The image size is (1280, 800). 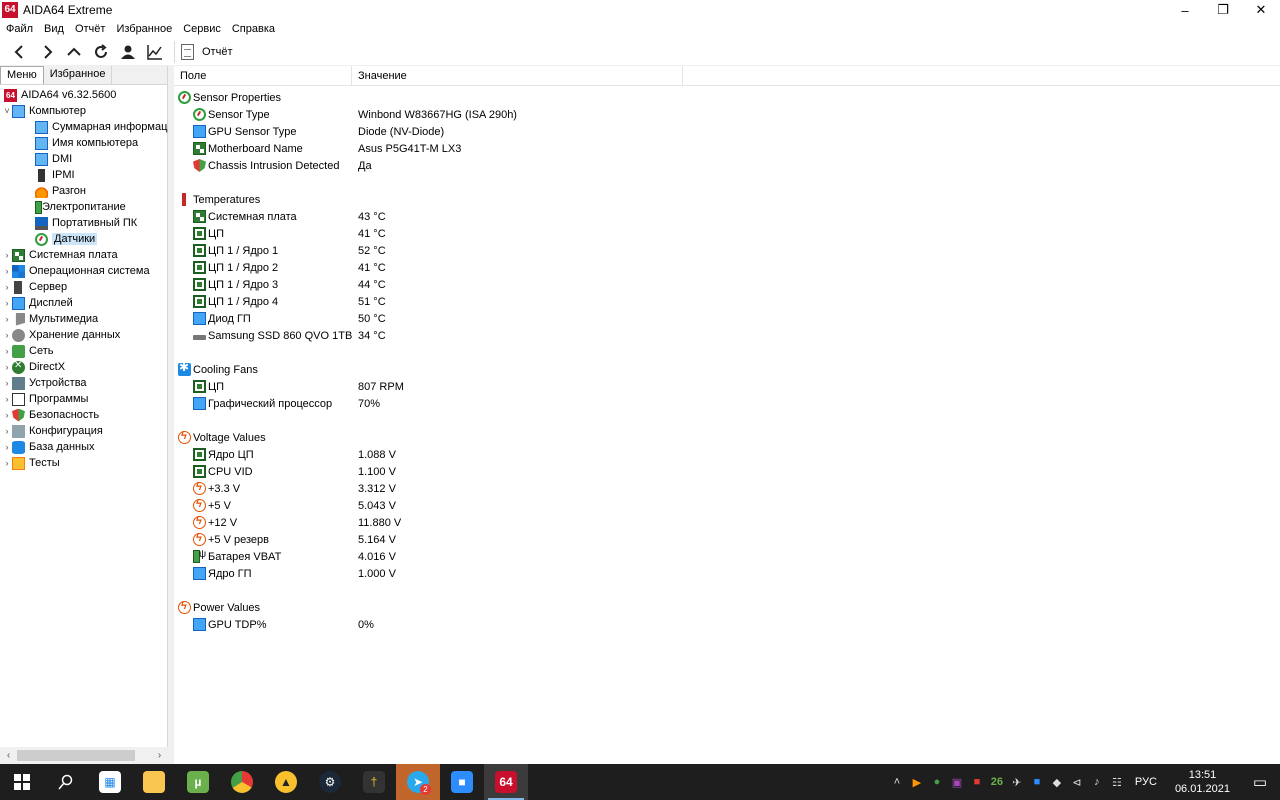 I want to click on tree-item: › Сервер, so click(x=84, y=287).